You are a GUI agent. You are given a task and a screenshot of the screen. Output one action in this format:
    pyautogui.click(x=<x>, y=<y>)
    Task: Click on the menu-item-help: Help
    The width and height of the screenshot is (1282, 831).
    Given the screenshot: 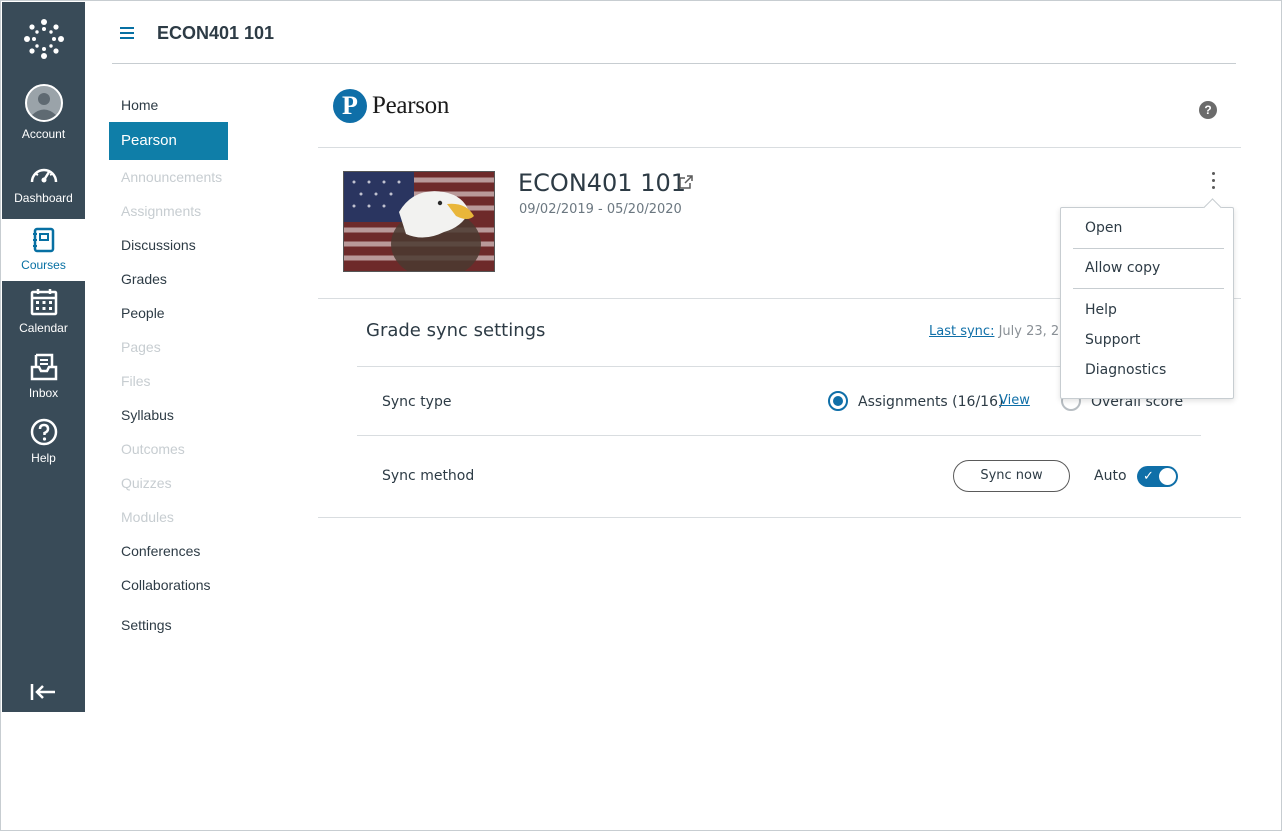 What is the action you would take?
    pyautogui.click(x=1101, y=310)
    